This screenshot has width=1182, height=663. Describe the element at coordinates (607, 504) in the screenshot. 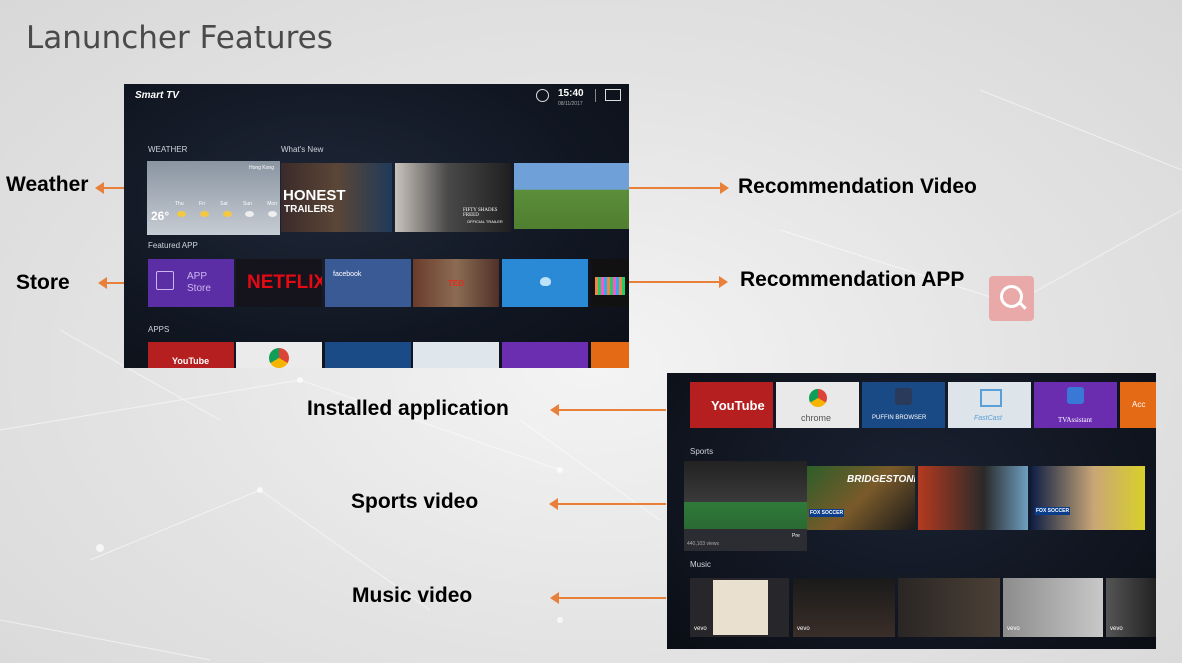

I see `arrow-sports-video` at that location.